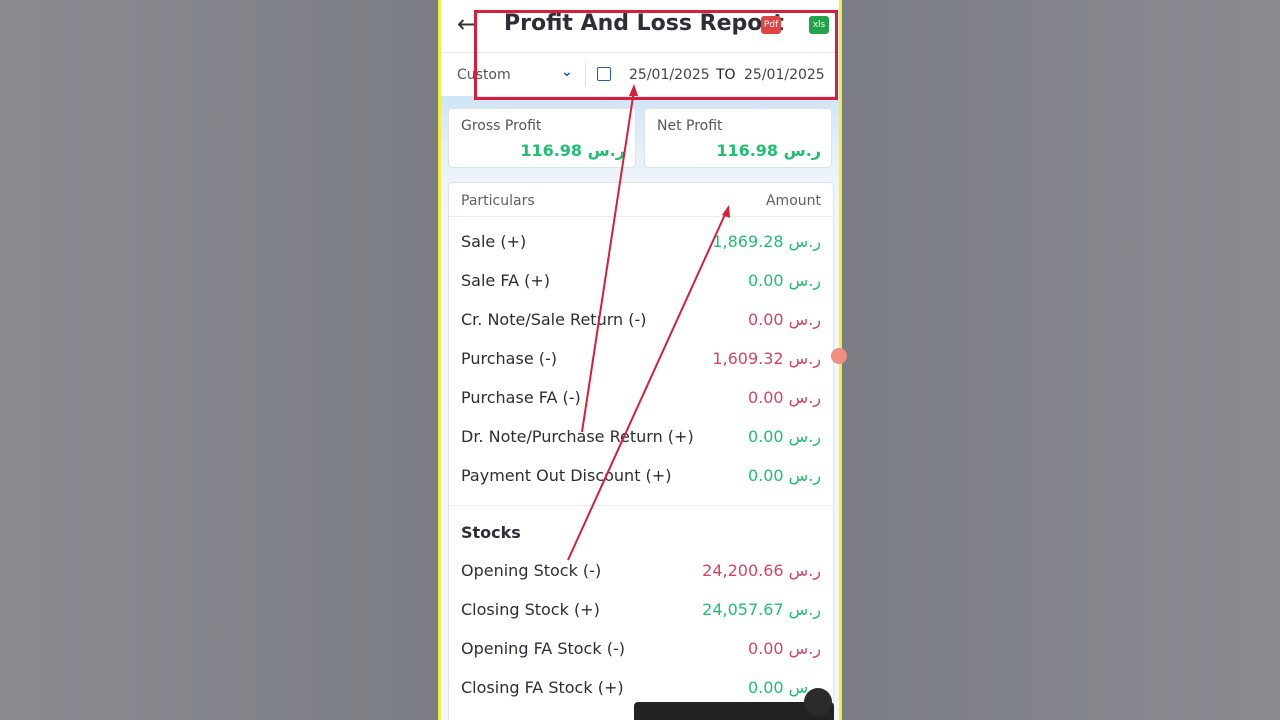 The width and height of the screenshot is (1280, 720). Describe the element at coordinates (647, 385) in the screenshot. I see `annotation-arrow-amount` at that location.